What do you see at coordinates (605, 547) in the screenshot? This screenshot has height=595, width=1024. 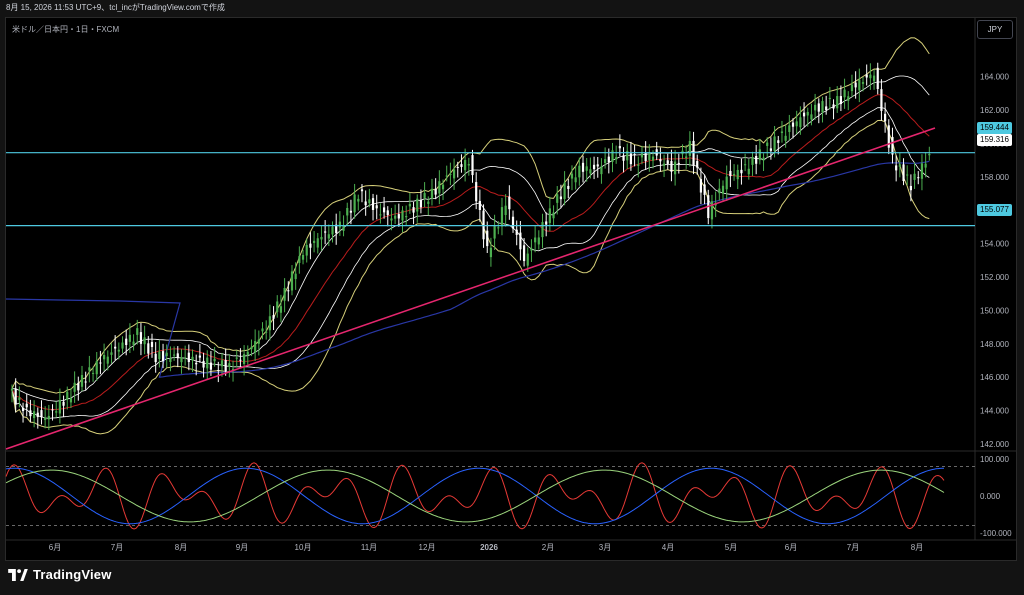 I see `time-tick-label: 3月` at bounding box center [605, 547].